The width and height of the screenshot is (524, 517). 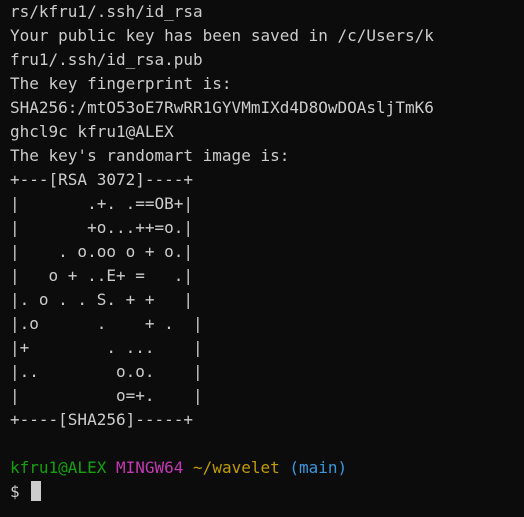 I want to click on randomart-line: |.o . + . |, so click(x=106, y=323).